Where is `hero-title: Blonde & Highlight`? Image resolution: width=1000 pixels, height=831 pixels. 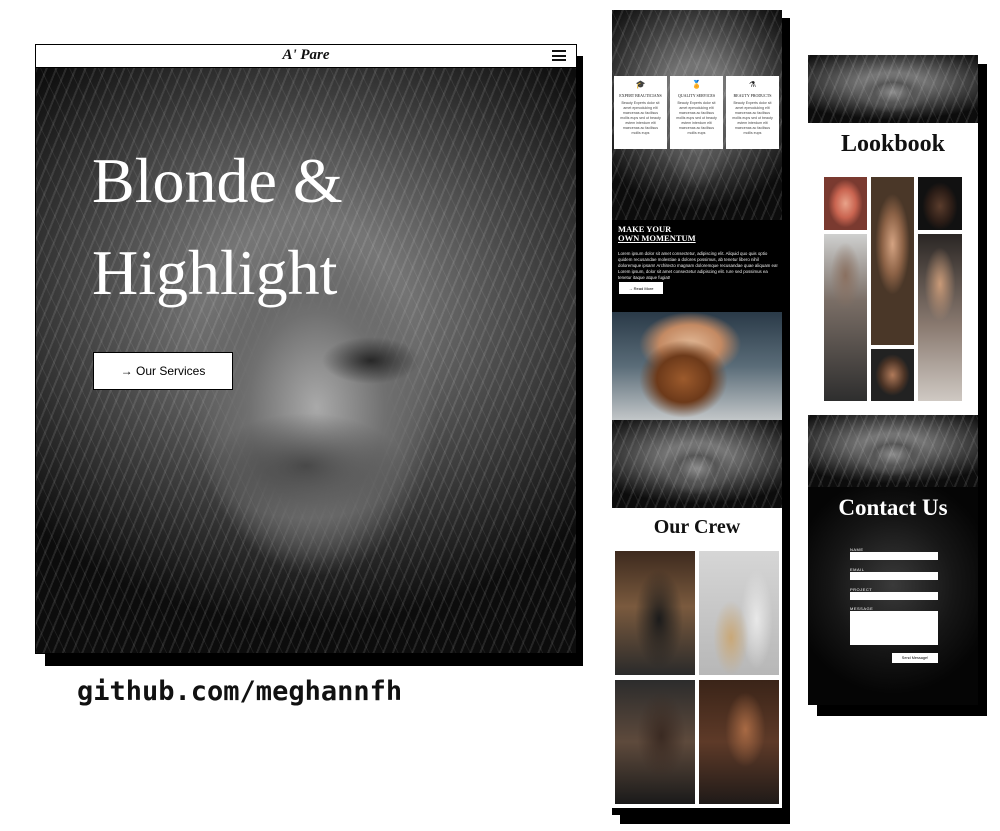 hero-title: Blonde & Highlight is located at coordinates (217, 226).